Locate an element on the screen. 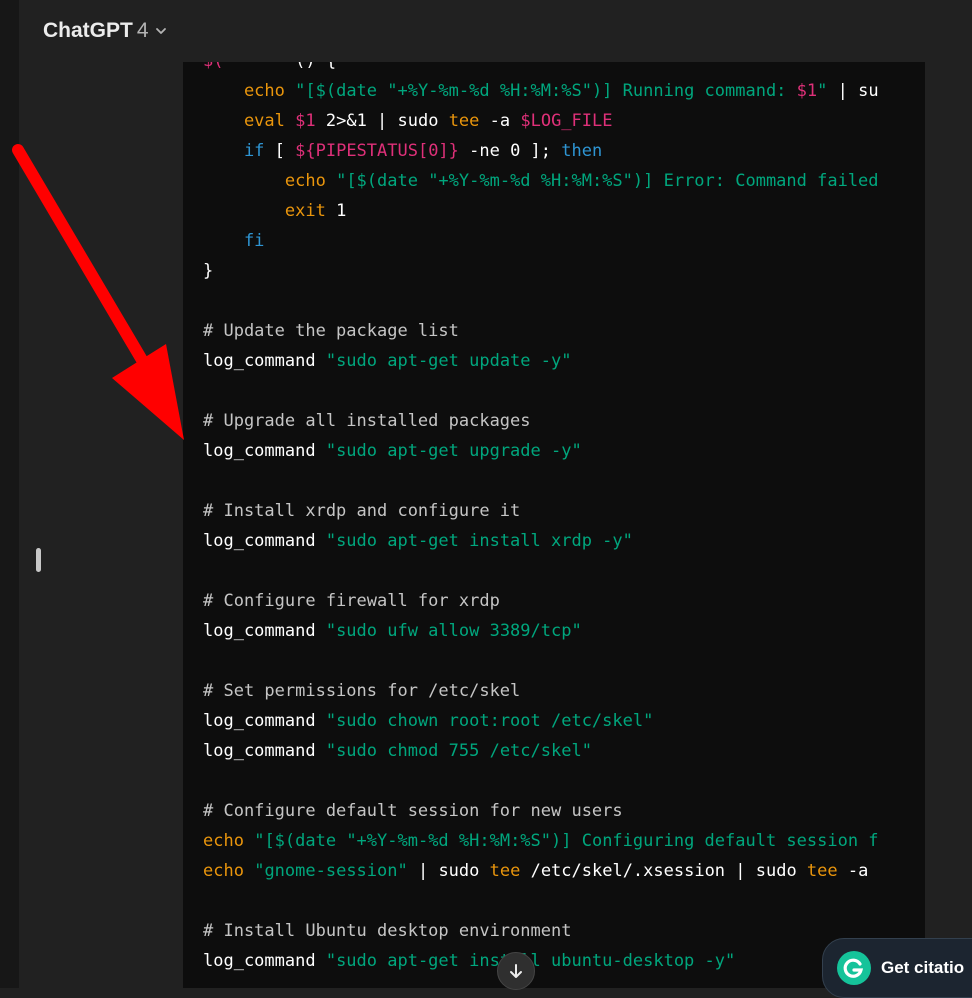  code-token: "sudo apt-get upgrade -y" is located at coordinates (453, 451).